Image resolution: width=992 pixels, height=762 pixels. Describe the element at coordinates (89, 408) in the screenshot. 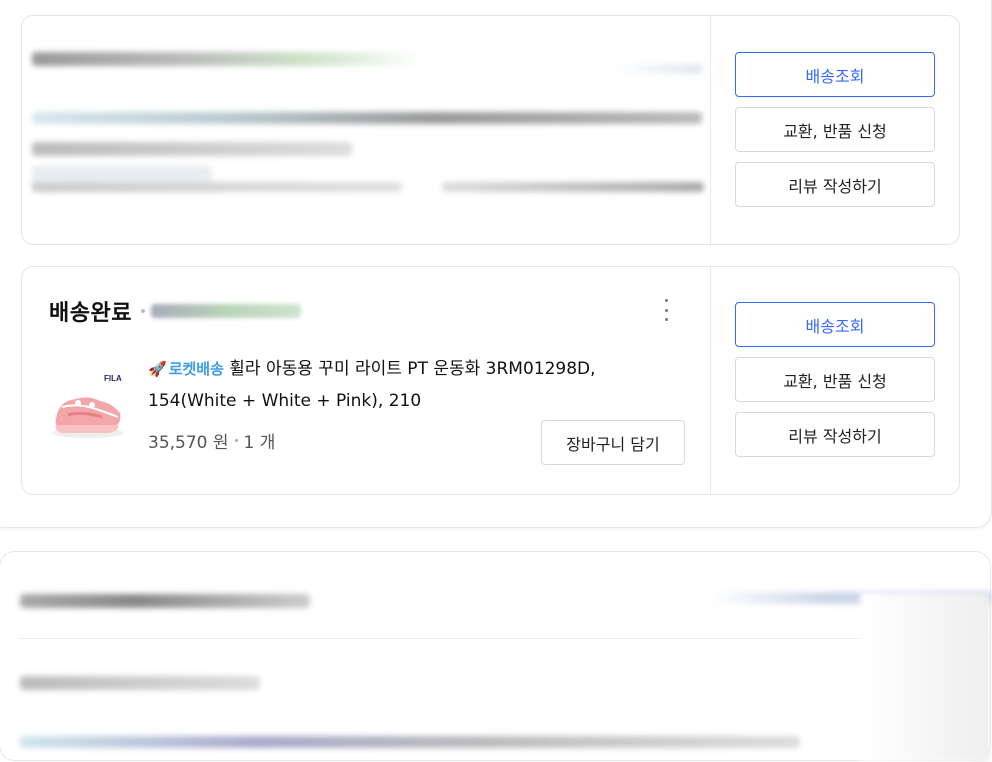

I see `product-thumbnail: FILA` at that location.